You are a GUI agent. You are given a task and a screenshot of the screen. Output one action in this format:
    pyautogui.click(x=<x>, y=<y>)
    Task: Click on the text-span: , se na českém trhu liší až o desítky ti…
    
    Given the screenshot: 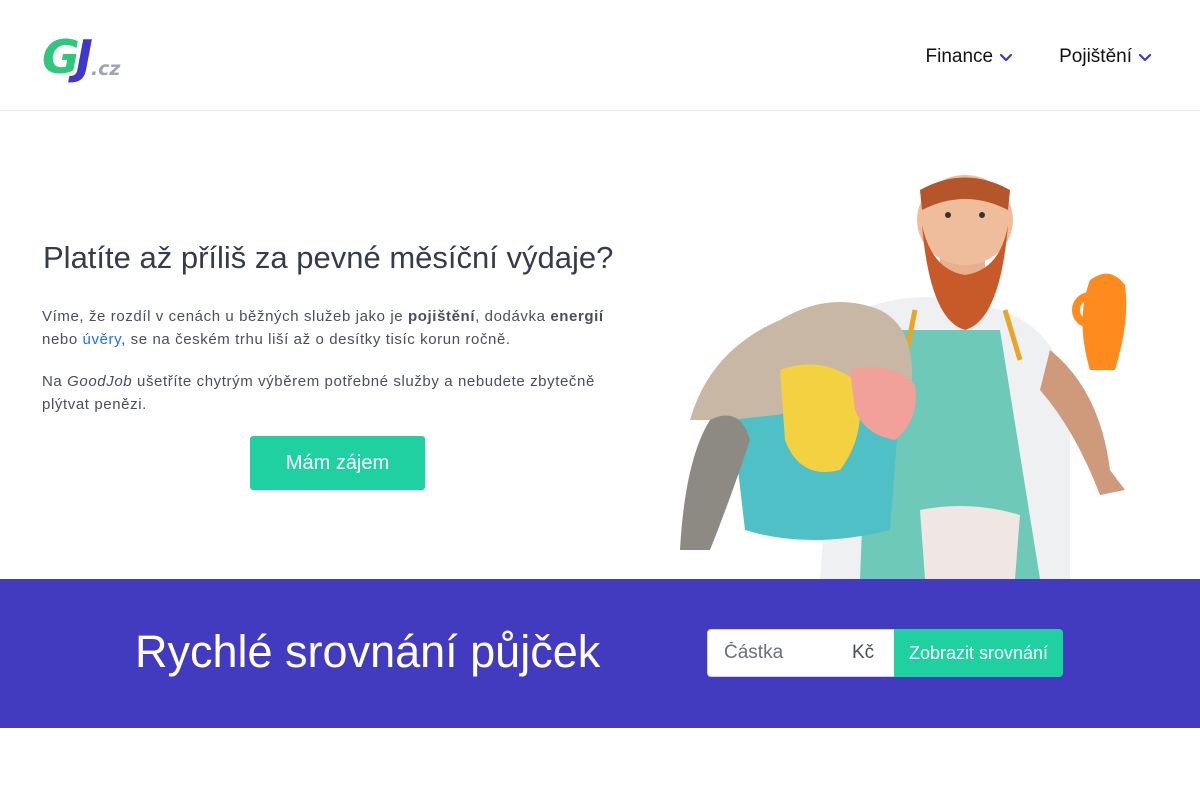 What is the action you would take?
    pyautogui.click(x=316, y=339)
    